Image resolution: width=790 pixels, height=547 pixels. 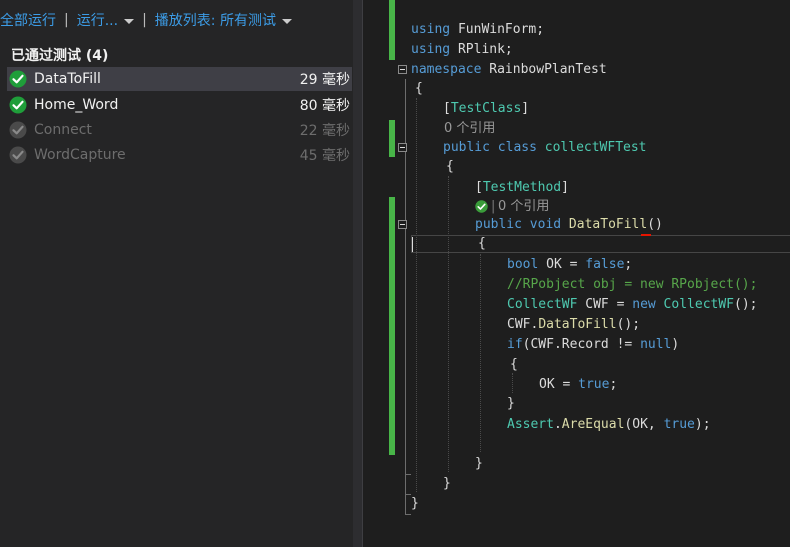 What do you see at coordinates (324, 80) in the screenshot?
I see `test-duration: 29 毫秒` at bounding box center [324, 80].